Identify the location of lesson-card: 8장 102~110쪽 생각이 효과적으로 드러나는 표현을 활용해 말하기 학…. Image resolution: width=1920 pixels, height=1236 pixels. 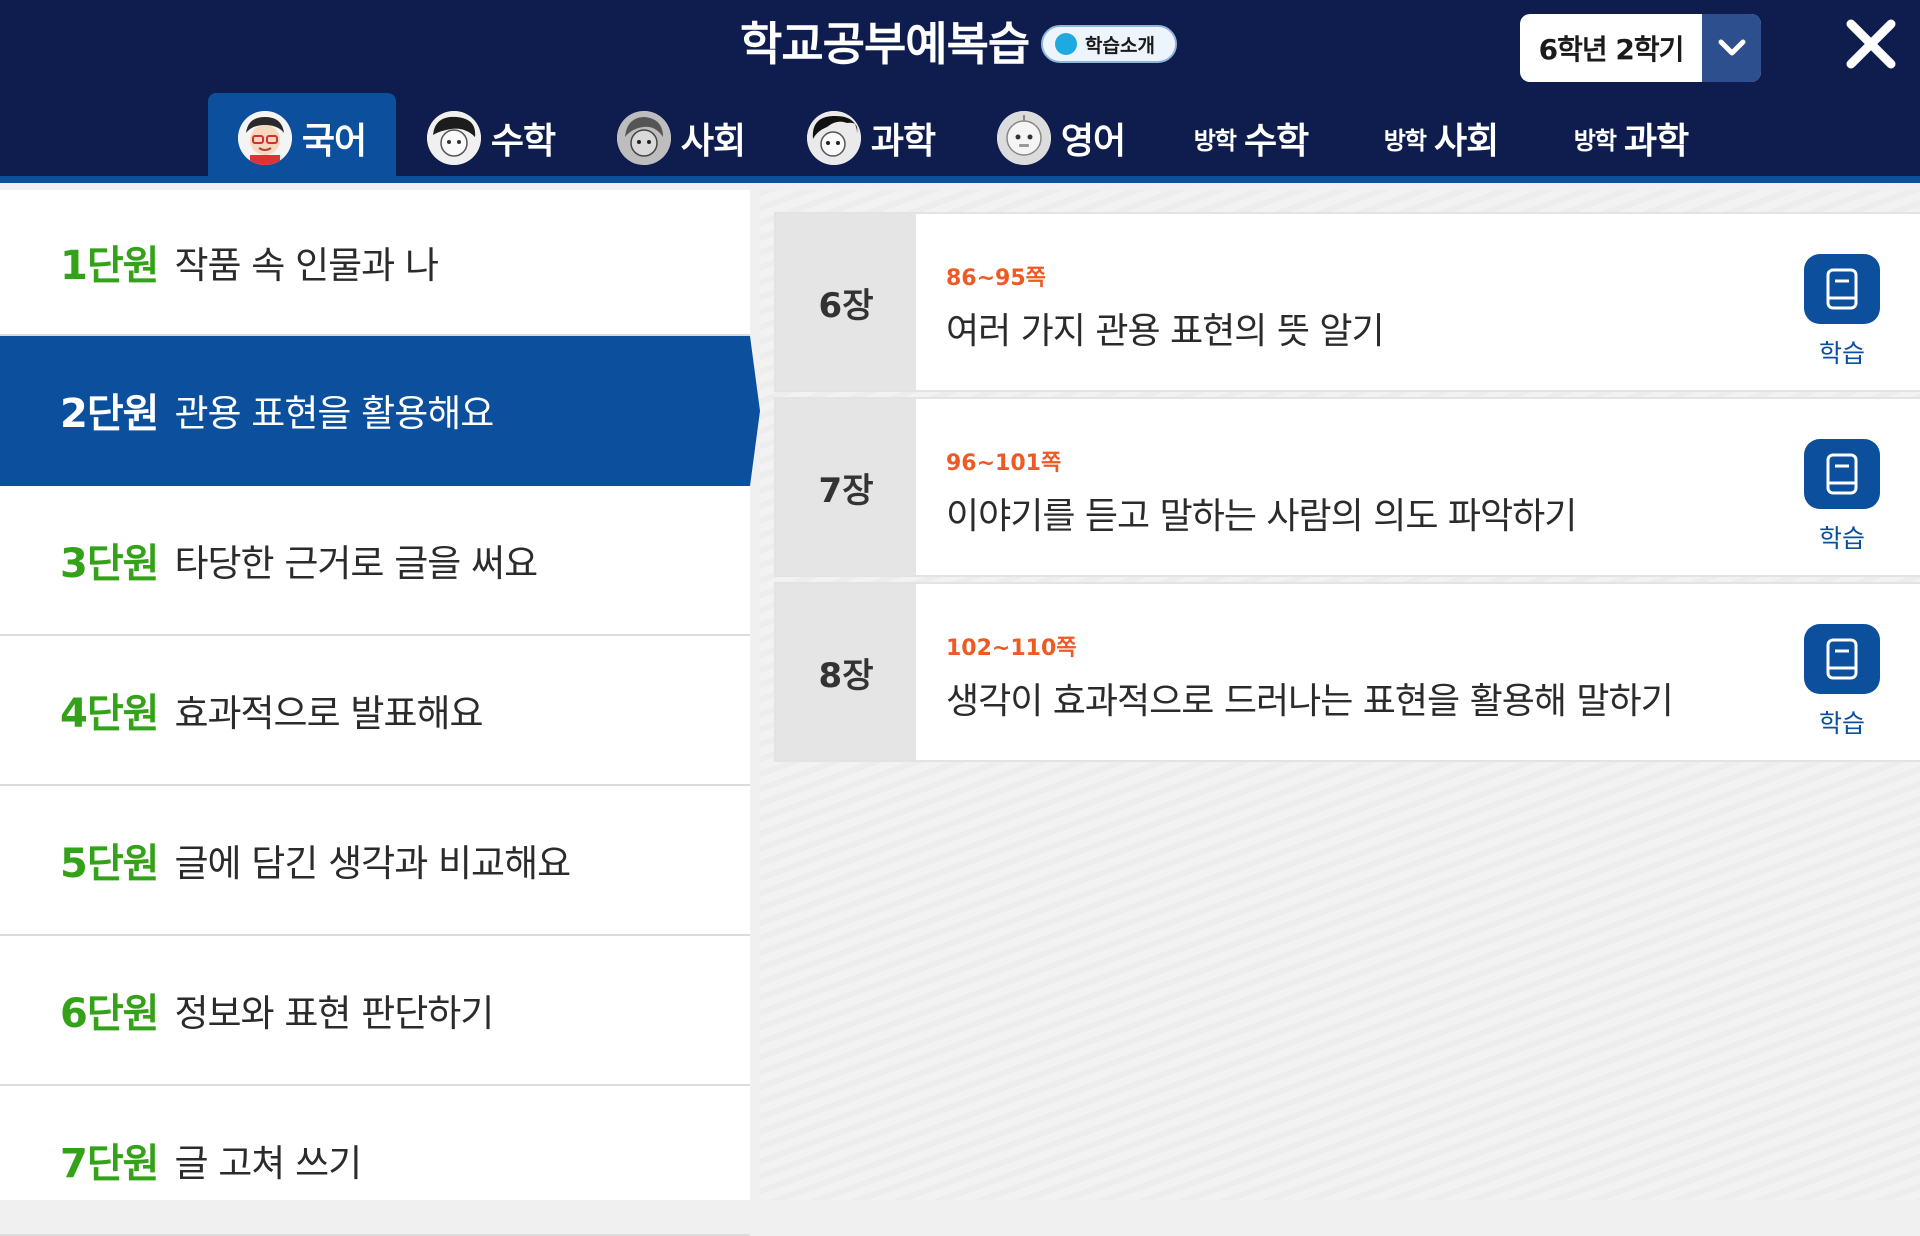
(1347, 672).